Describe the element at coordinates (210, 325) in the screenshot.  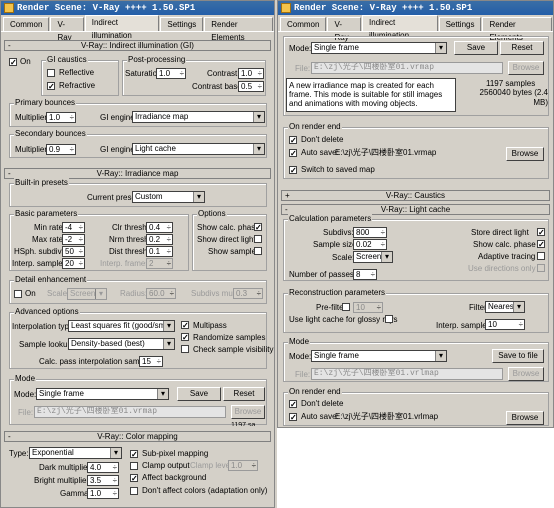
I see `multipass-label: Multipass` at that location.